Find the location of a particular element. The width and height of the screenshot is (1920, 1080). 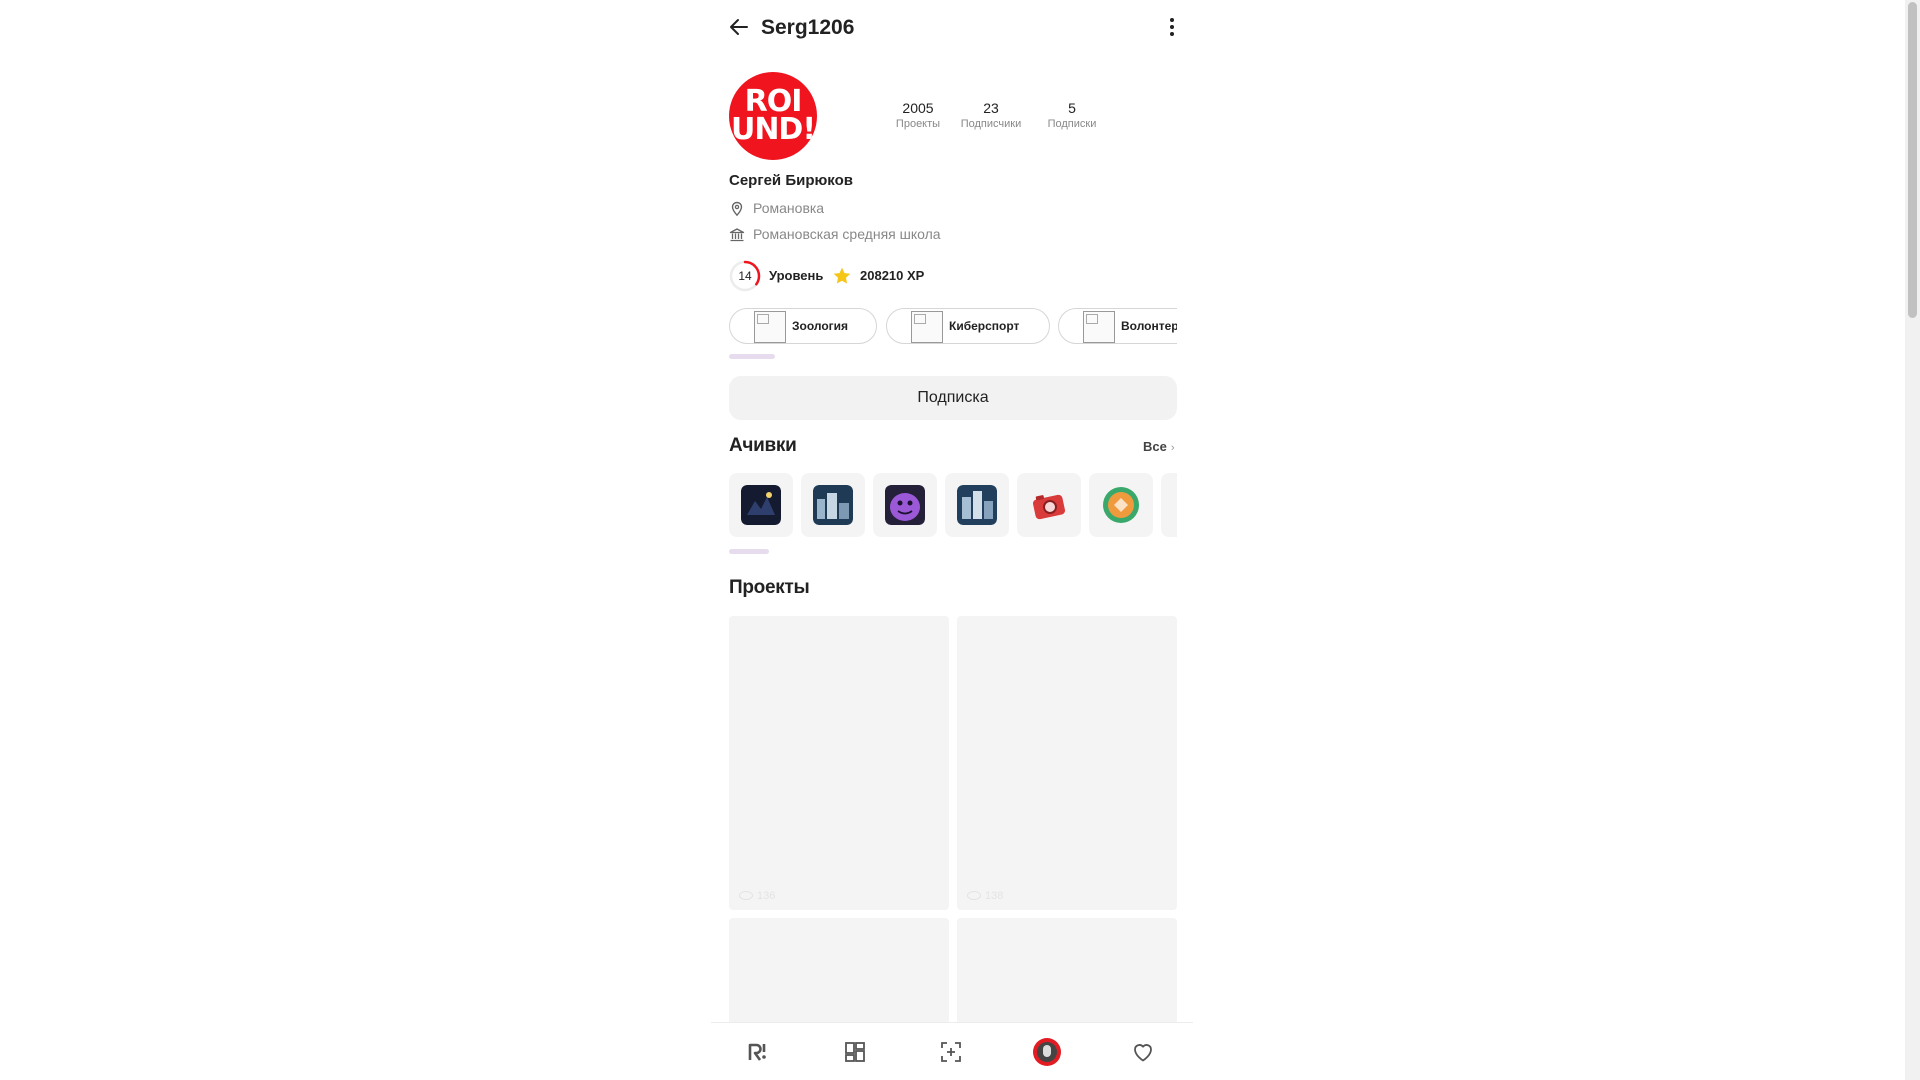

avatar-icon is located at coordinates (1047, 1052).